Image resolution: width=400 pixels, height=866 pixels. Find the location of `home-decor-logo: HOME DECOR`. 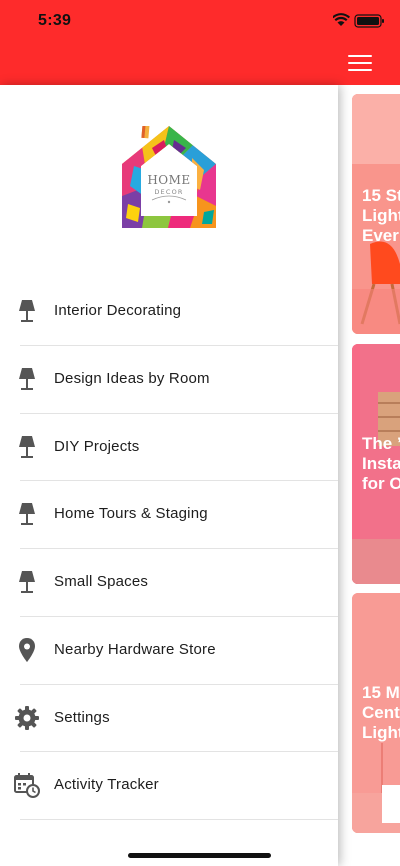

home-decor-logo: HOME DECOR is located at coordinates (169, 175).